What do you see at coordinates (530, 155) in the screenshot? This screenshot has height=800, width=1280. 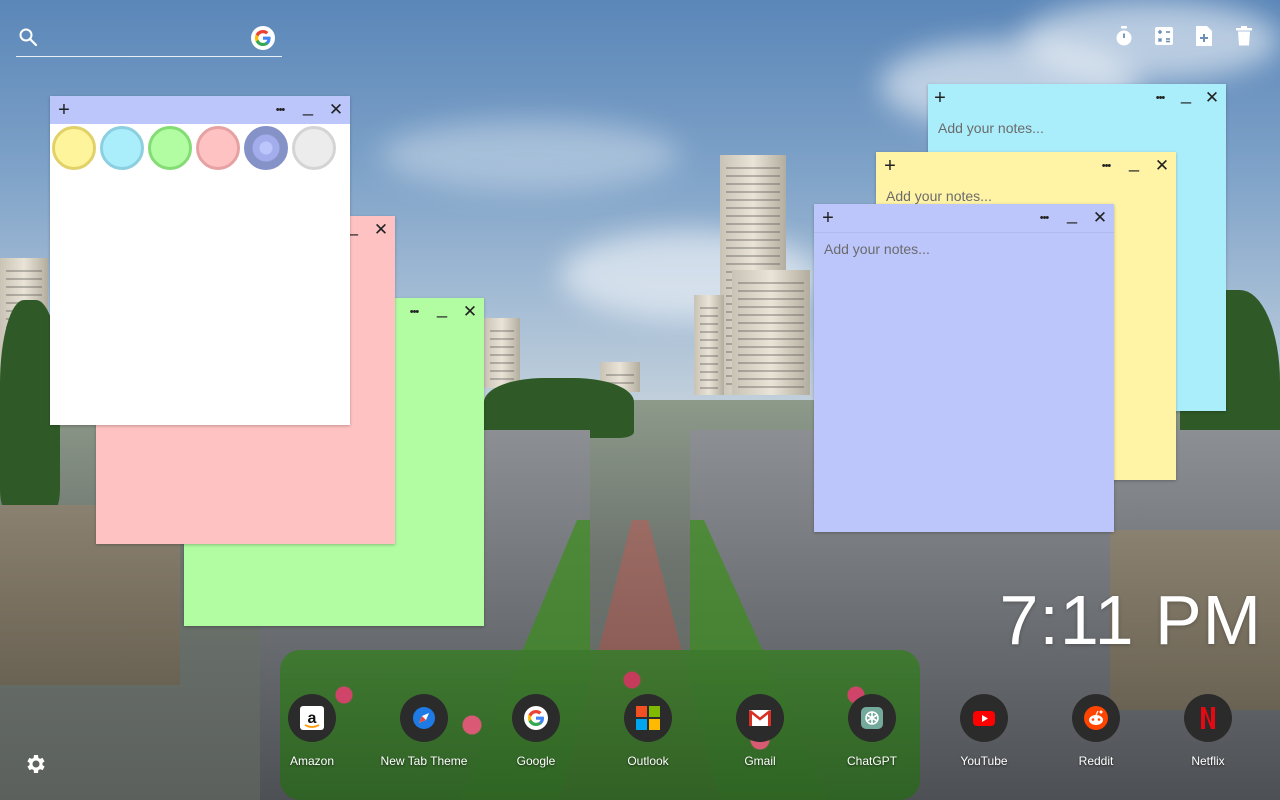 I see `cloud` at bounding box center [530, 155].